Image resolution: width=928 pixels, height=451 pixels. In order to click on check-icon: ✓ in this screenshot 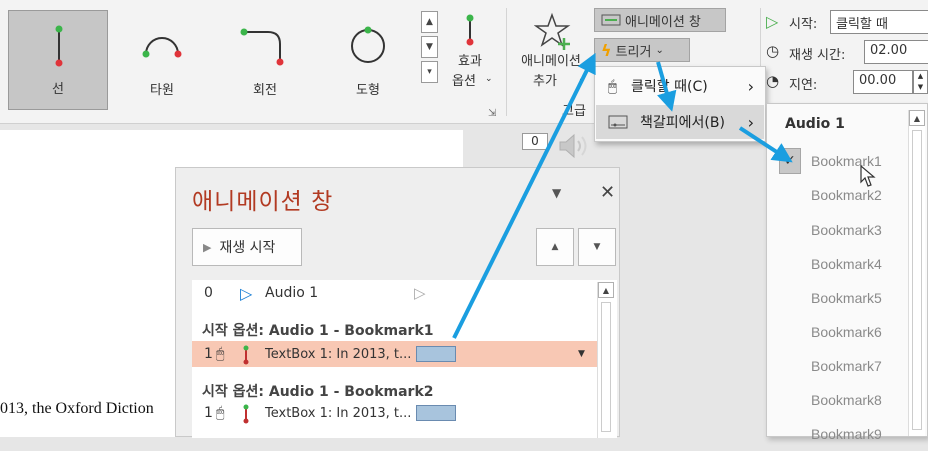, I will do `click(790, 161)`.